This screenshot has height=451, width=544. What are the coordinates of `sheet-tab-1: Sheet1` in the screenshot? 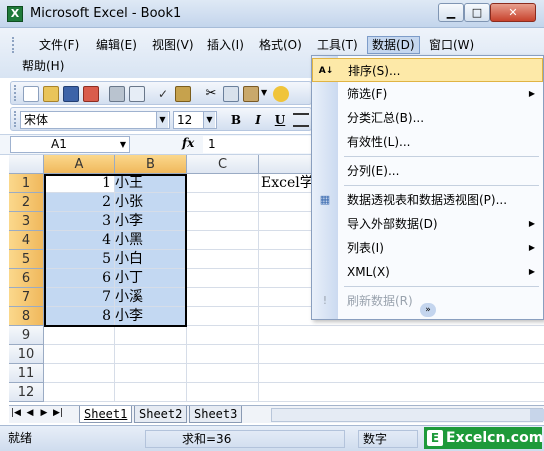 It's located at (106, 414).